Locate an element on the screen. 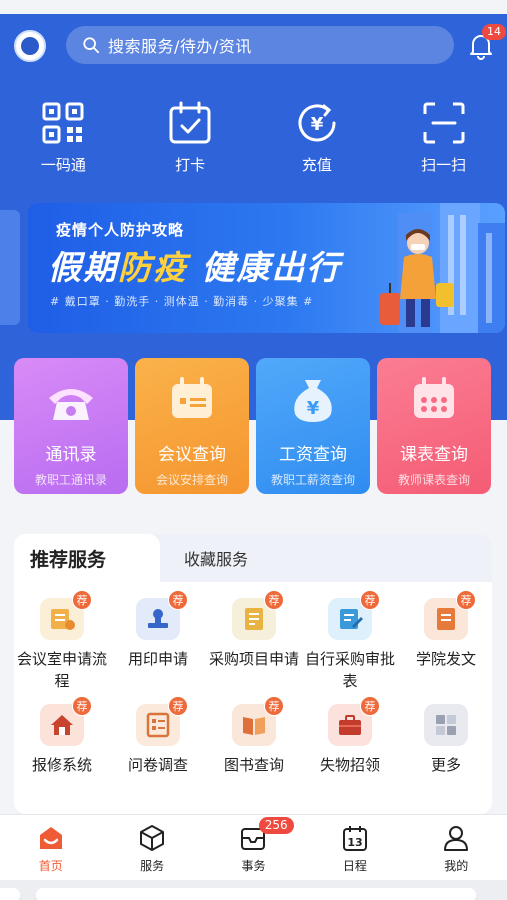 The width and height of the screenshot is (507, 900). service-label: 报修系统 is located at coordinates (61, 765).